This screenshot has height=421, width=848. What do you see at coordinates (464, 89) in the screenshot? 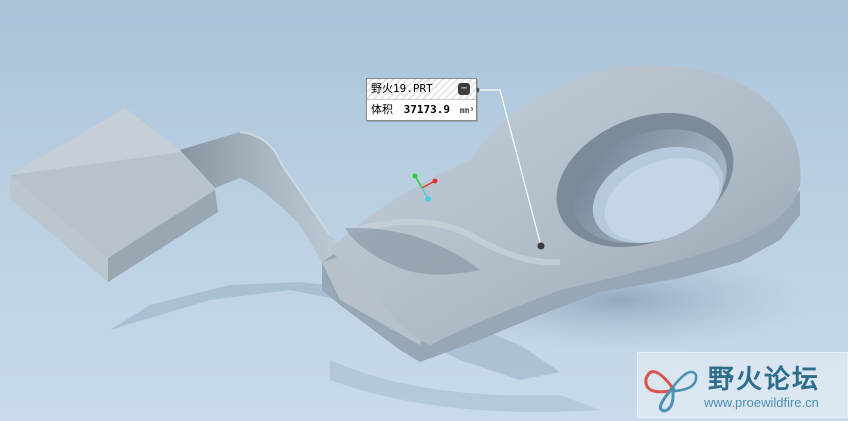
I see `collapse-icon: −` at bounding box center [464, 89].